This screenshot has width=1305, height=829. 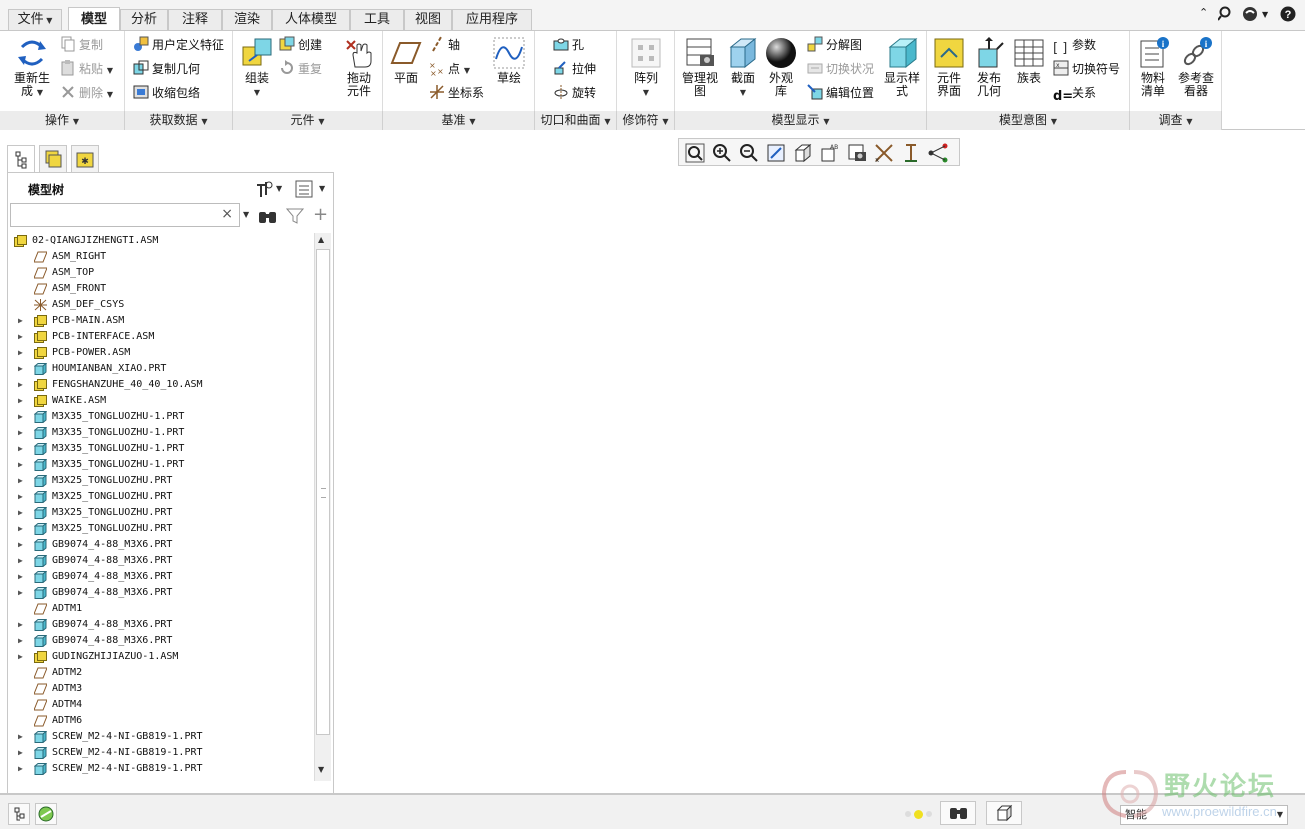 I want to click on selection-mode-icon, so click(x=1004, y=813).